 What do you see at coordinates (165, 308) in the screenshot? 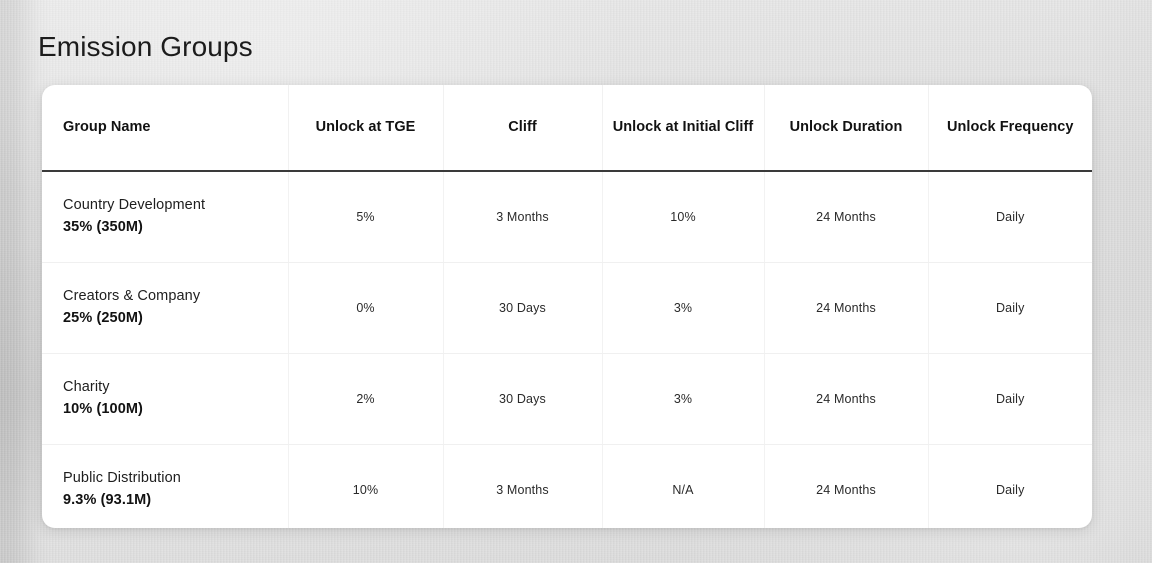
I see `cell-group-name: Creators & Company 25% (250M)` at bounding box center [165, 308].